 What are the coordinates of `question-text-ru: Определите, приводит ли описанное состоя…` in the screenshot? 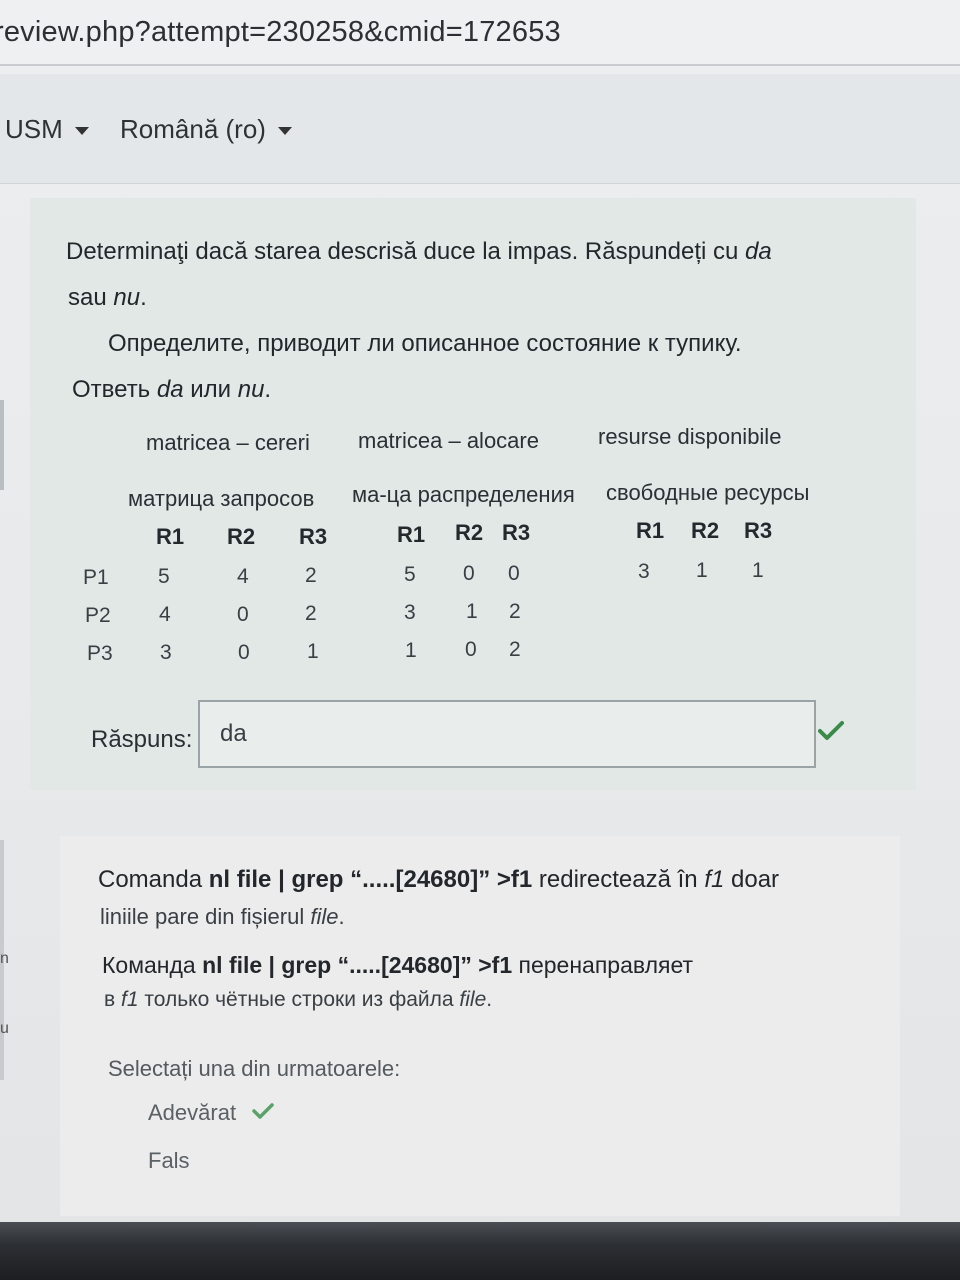 It's located at (425, 343).